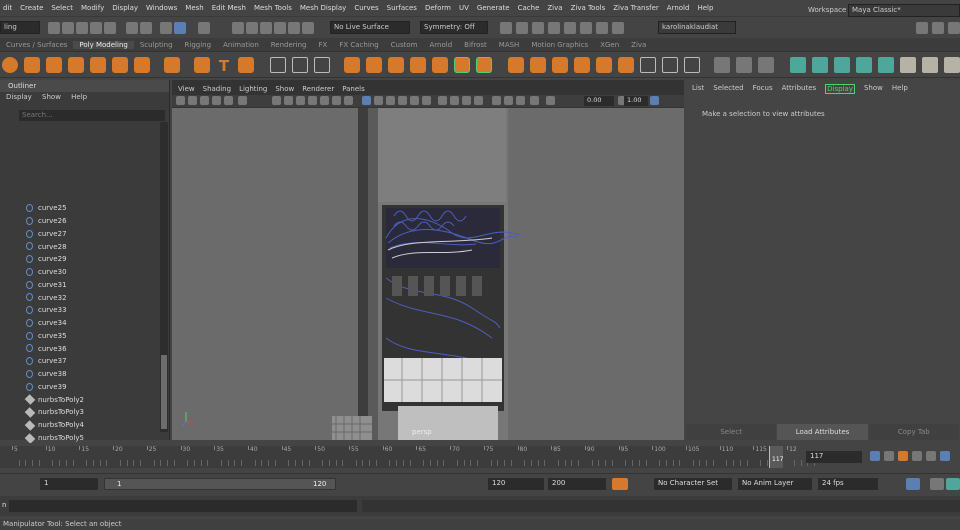 The height and width of the screenshot is (530, 960). Describe the element at coordinates (79, 412) in the screenshot. I see `outliner-item: nurbsToPoly3` at that location.